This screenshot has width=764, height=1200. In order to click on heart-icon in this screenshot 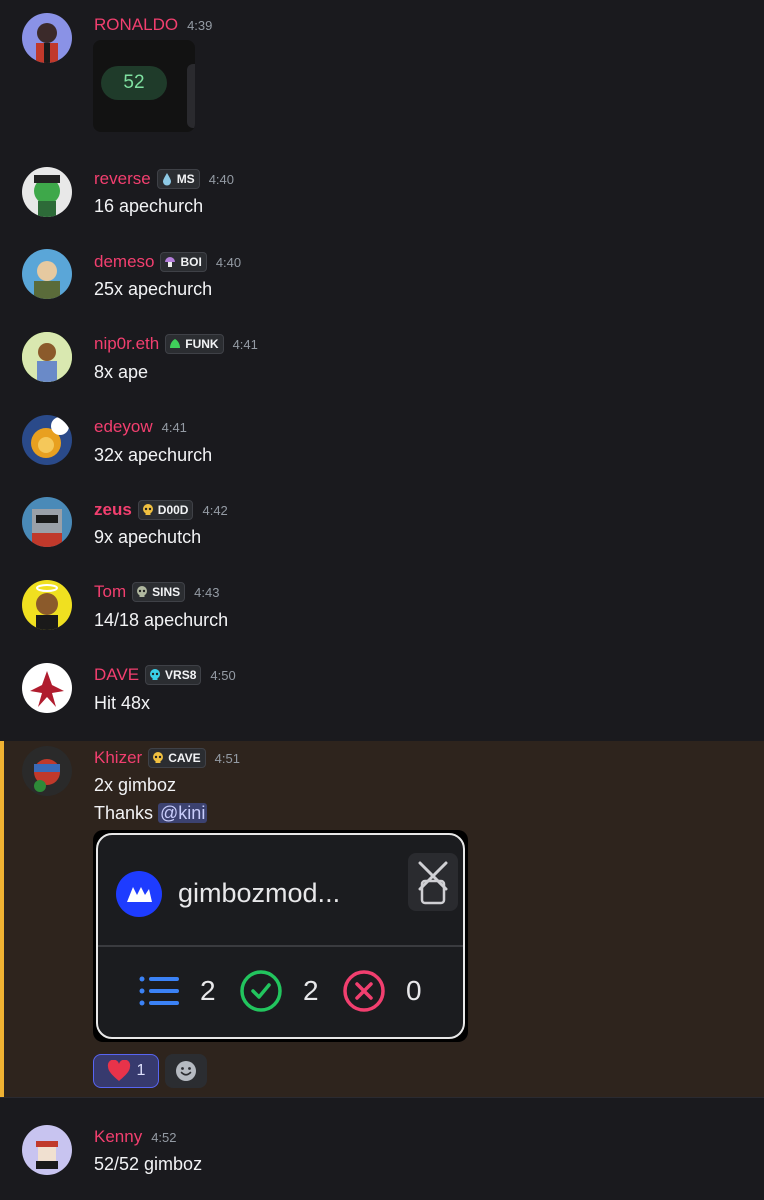, I will do `click(118, 1070)`.